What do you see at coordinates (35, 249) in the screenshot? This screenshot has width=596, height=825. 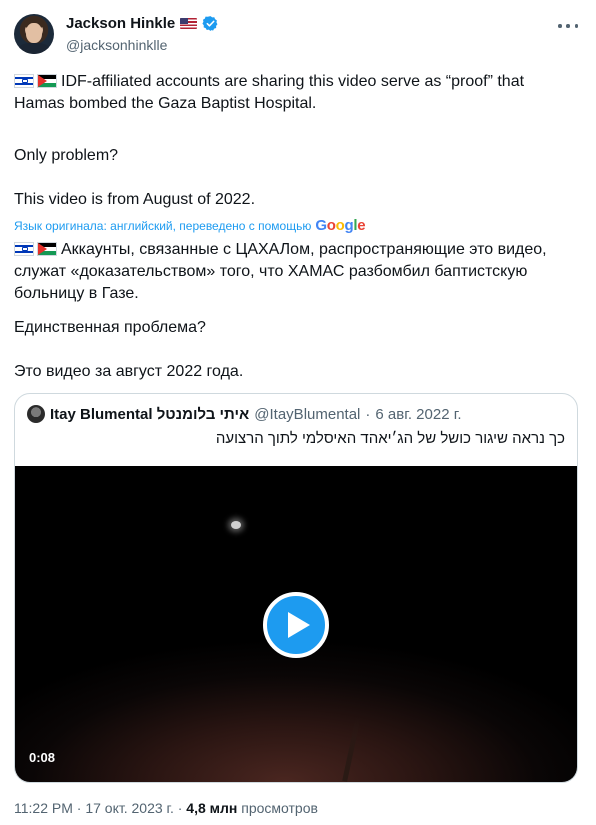 I see `flag-pair-translated` at bounding box center [35, 249].